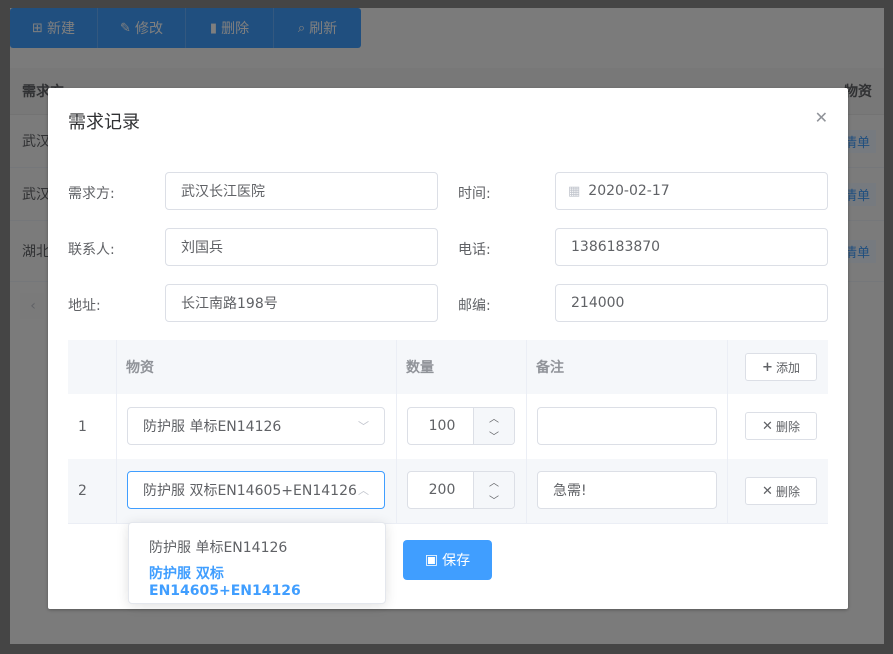 This screenshot has width=893, height=654. I want to click on dropdown-option-selected: 防护服 双标EN14605+EN14126, so click(257, 581).